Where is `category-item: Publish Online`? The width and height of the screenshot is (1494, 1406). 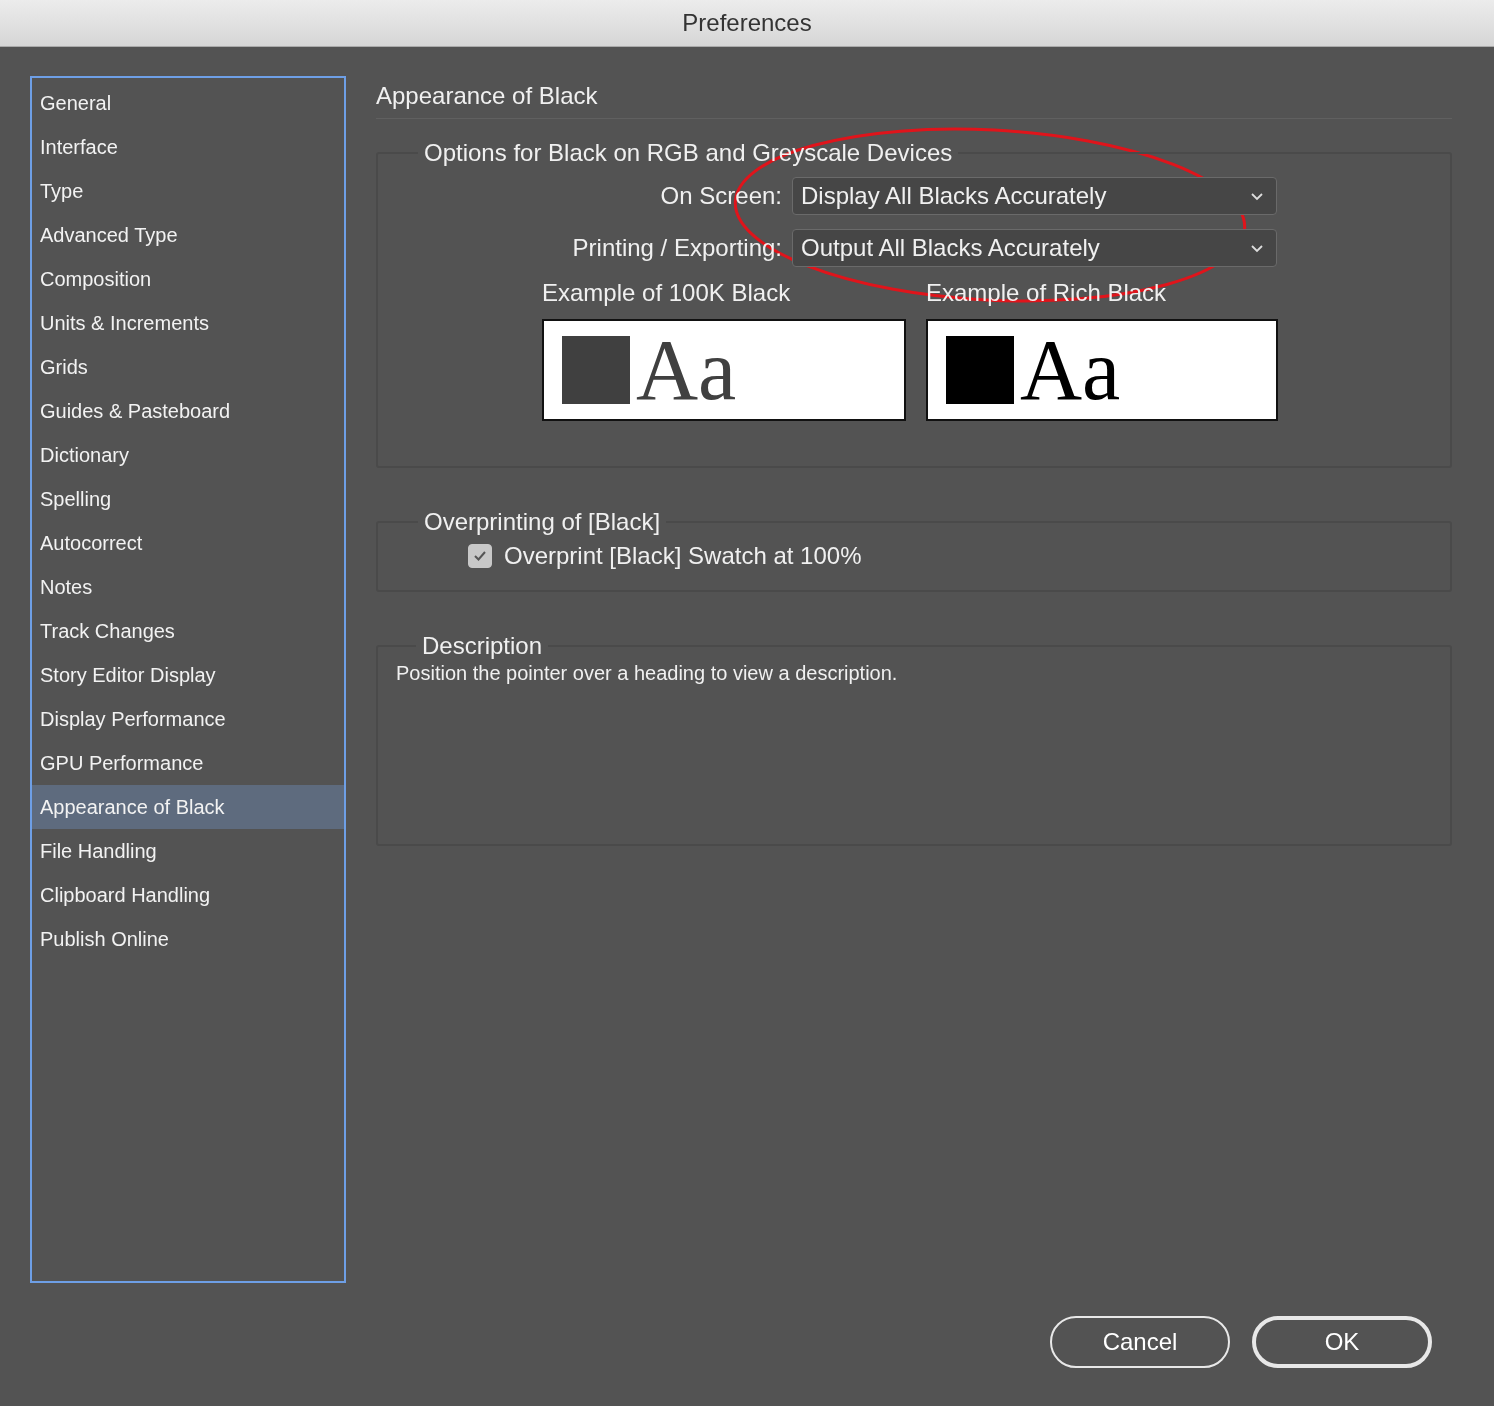
category-item: Publish Online is located at coordinates (188, 939).